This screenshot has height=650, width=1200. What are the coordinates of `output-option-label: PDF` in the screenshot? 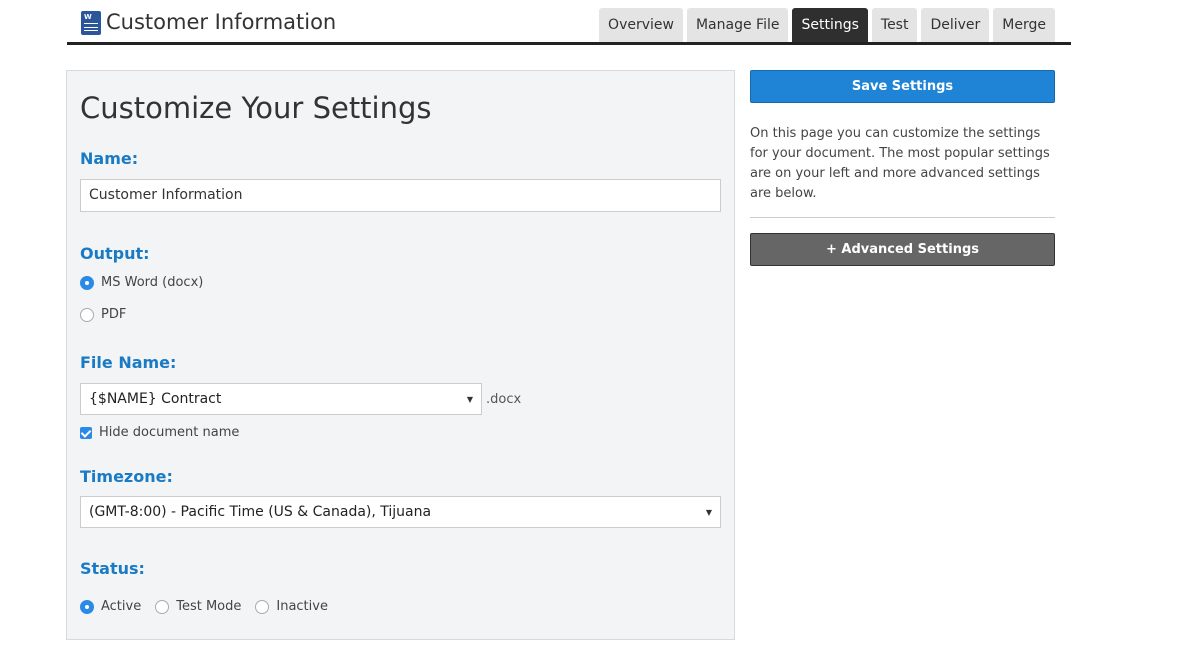 It's located at (114, 314).